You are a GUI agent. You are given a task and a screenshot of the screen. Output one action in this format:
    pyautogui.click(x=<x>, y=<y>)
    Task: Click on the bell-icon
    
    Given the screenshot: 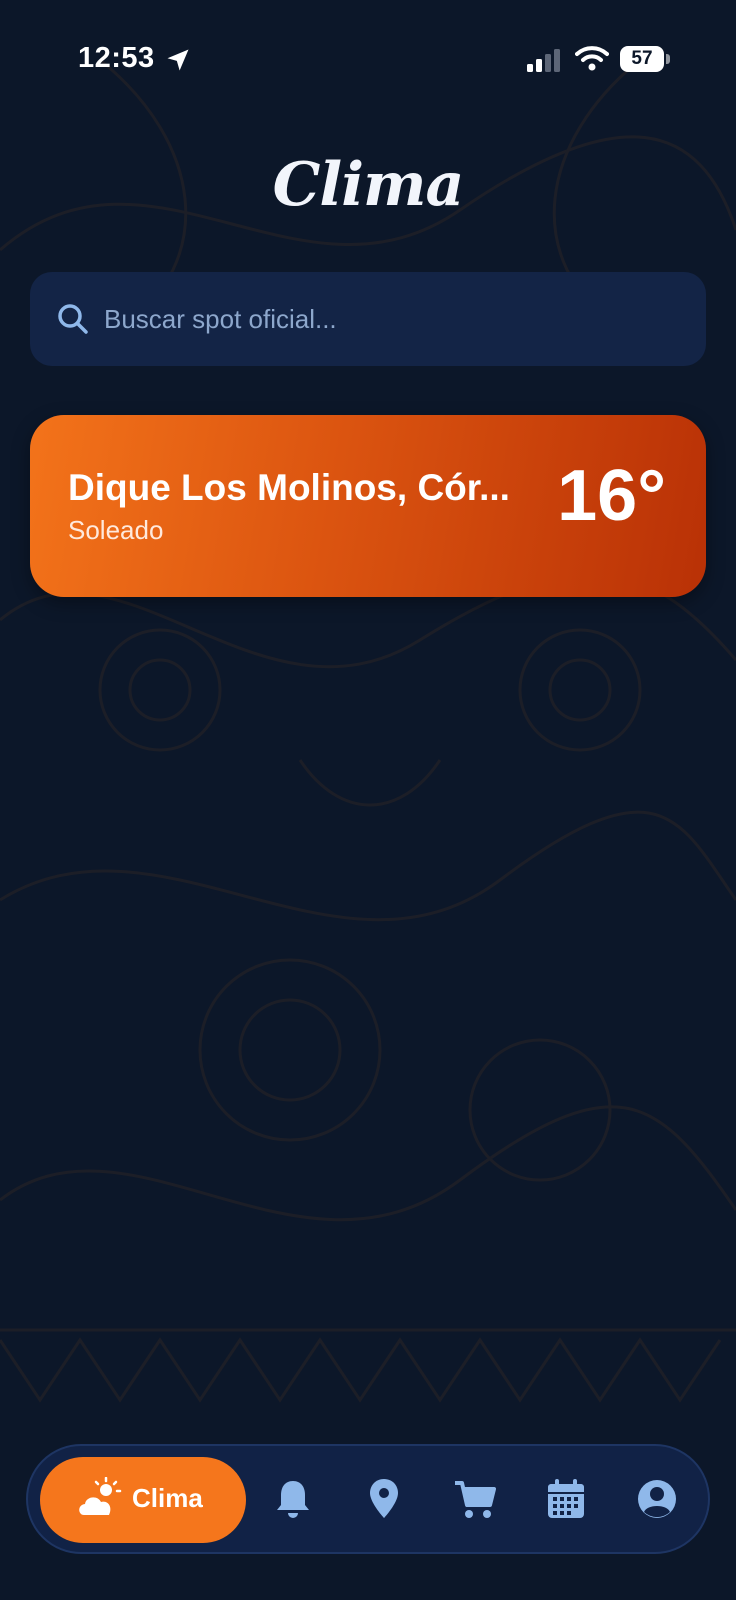 What is the action you would take?
    pyautogui.click(x=293, y=1499)
    